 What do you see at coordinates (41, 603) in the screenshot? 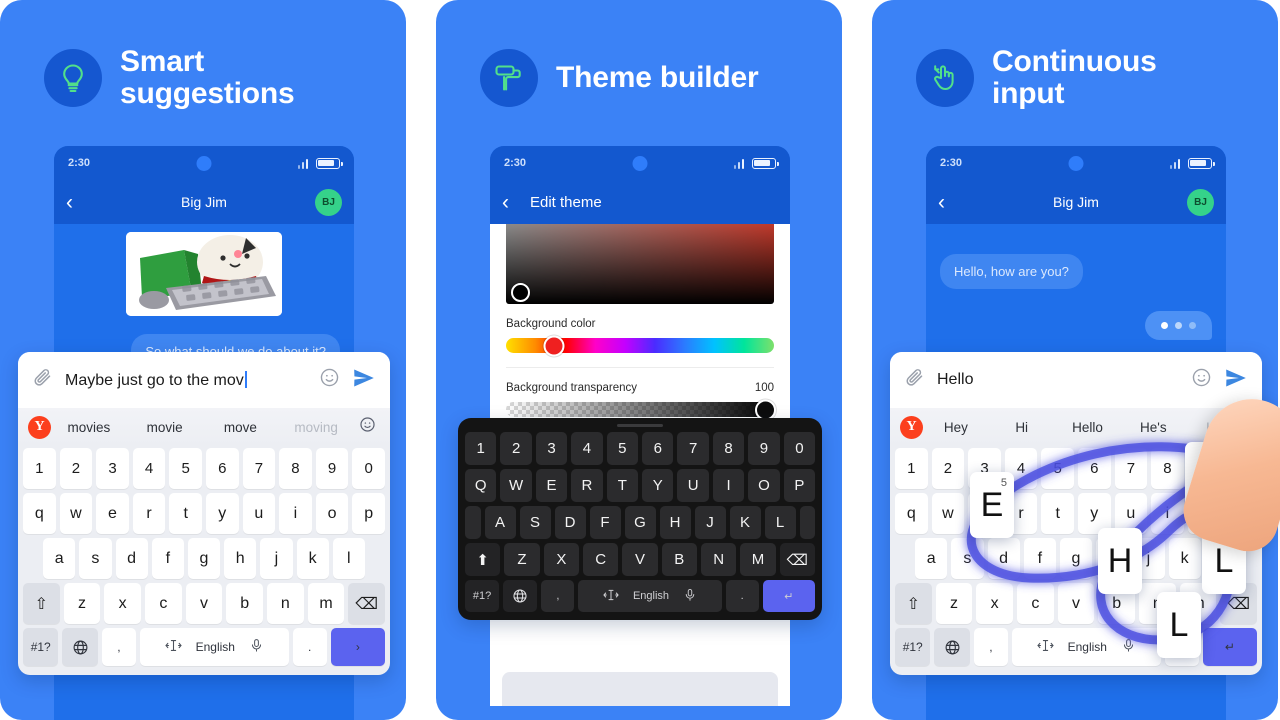
I see `shift-key: ⇧` at bounding box center [41, 603].